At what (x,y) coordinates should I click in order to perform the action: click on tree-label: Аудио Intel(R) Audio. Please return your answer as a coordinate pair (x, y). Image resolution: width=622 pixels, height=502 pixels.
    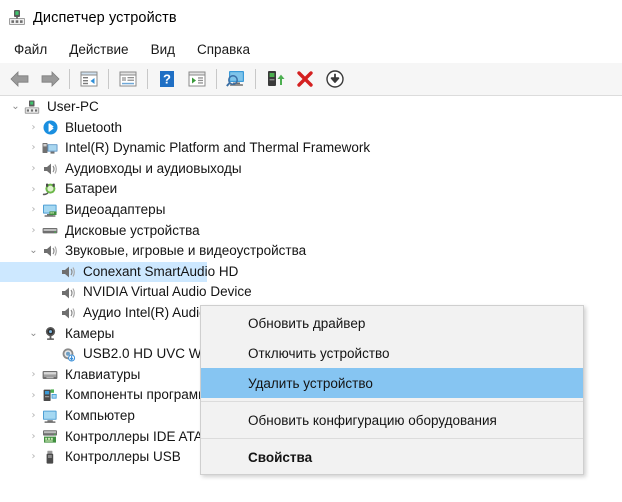
    Looking at the image, I should click on (145, 312).